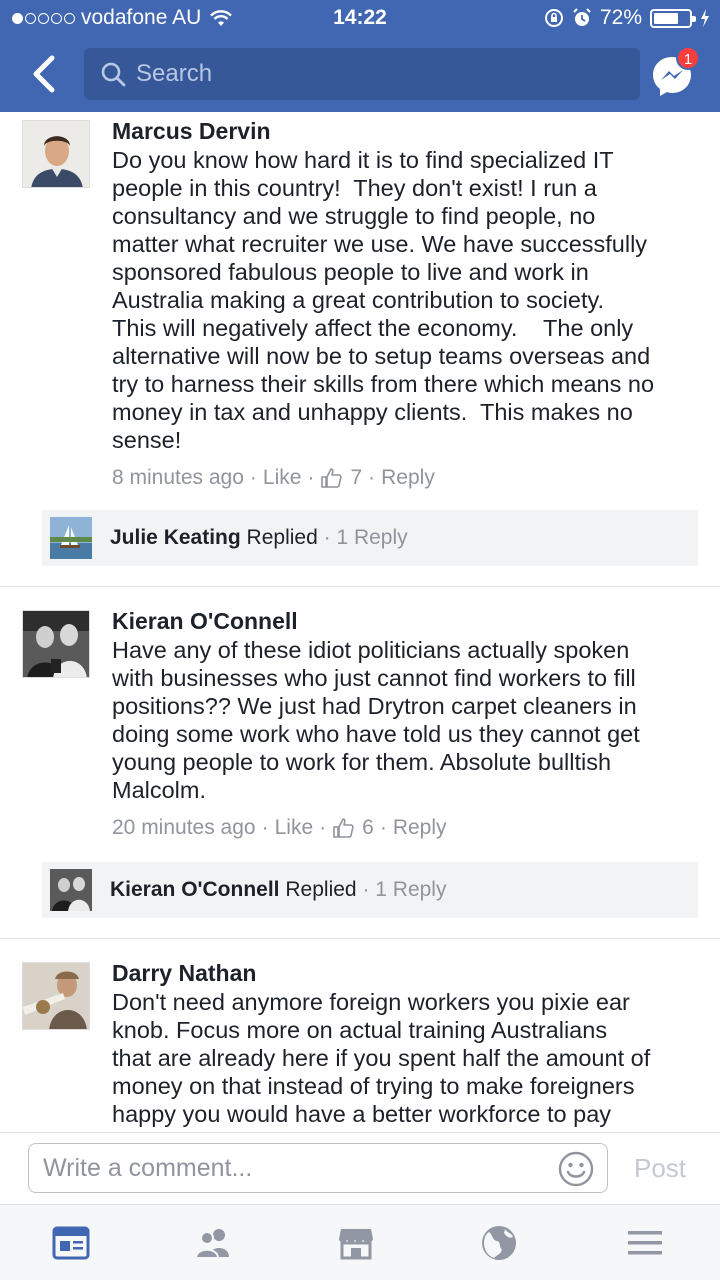  What do you see at coordinates (620, 17) in the screenshot?
I see `battery-percent: 72%` at bounding box center [620, 17].